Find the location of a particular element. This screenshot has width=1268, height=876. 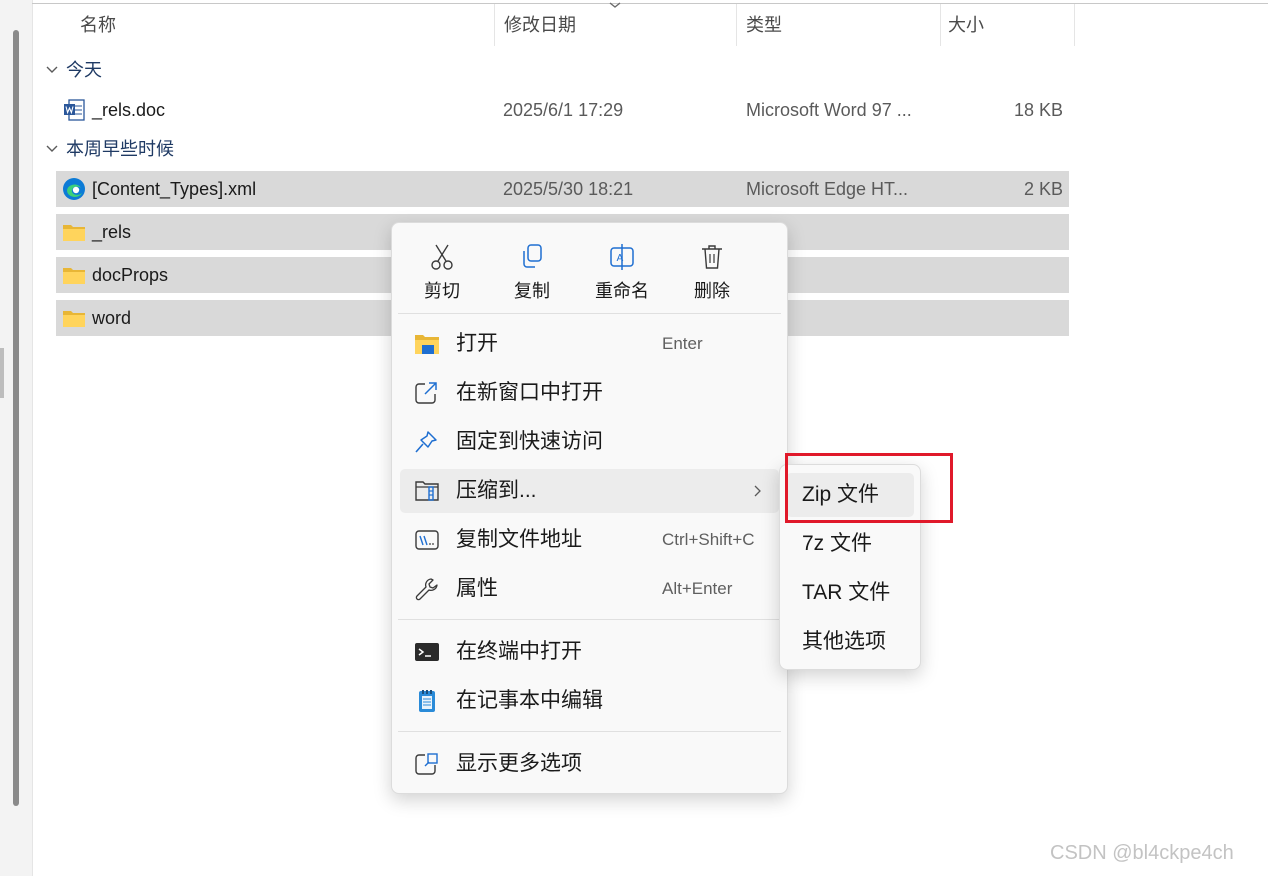

submenu-item-tar: TAR 文件 is located at coordinates (850, 593).